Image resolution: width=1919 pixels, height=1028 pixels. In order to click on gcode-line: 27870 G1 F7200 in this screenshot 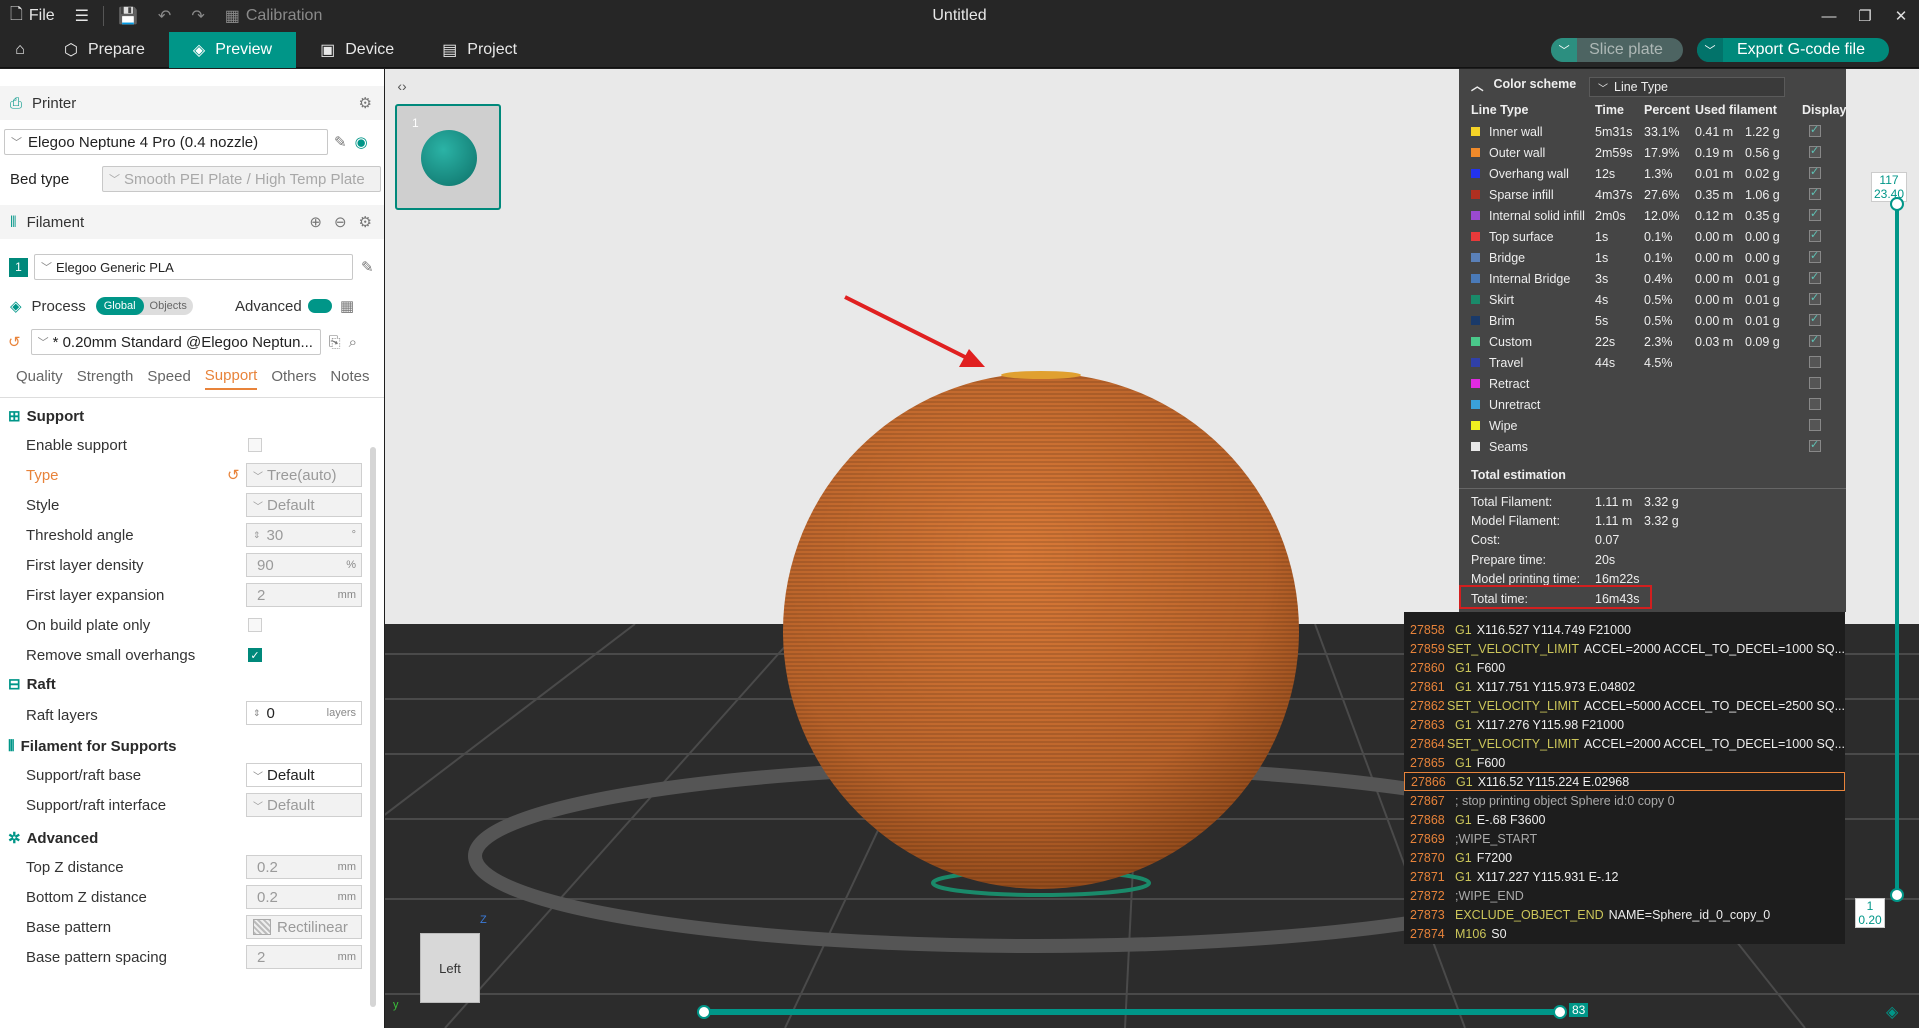, I will do `click(1624, 857)`.